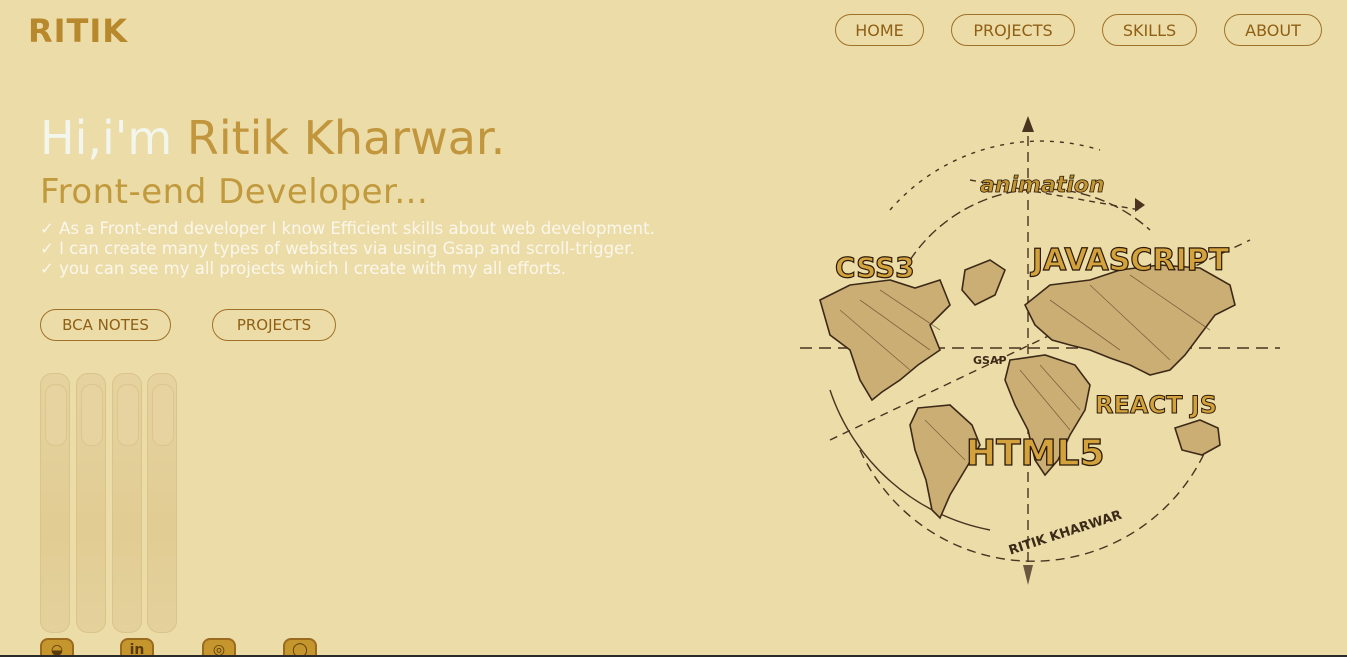 This screenshot has height=657, width=1347. Describe the element at coordinates (990, 360) in the screenshot. I see `gsap-label: GSAP` at that location.